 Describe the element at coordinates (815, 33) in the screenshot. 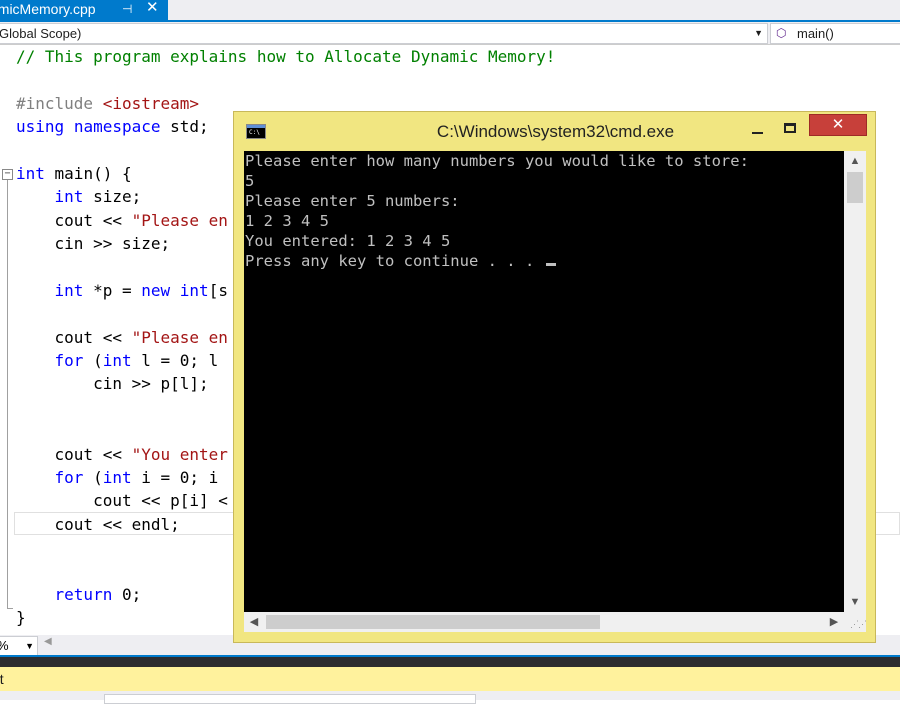

I see `function-value: main()` at that location.